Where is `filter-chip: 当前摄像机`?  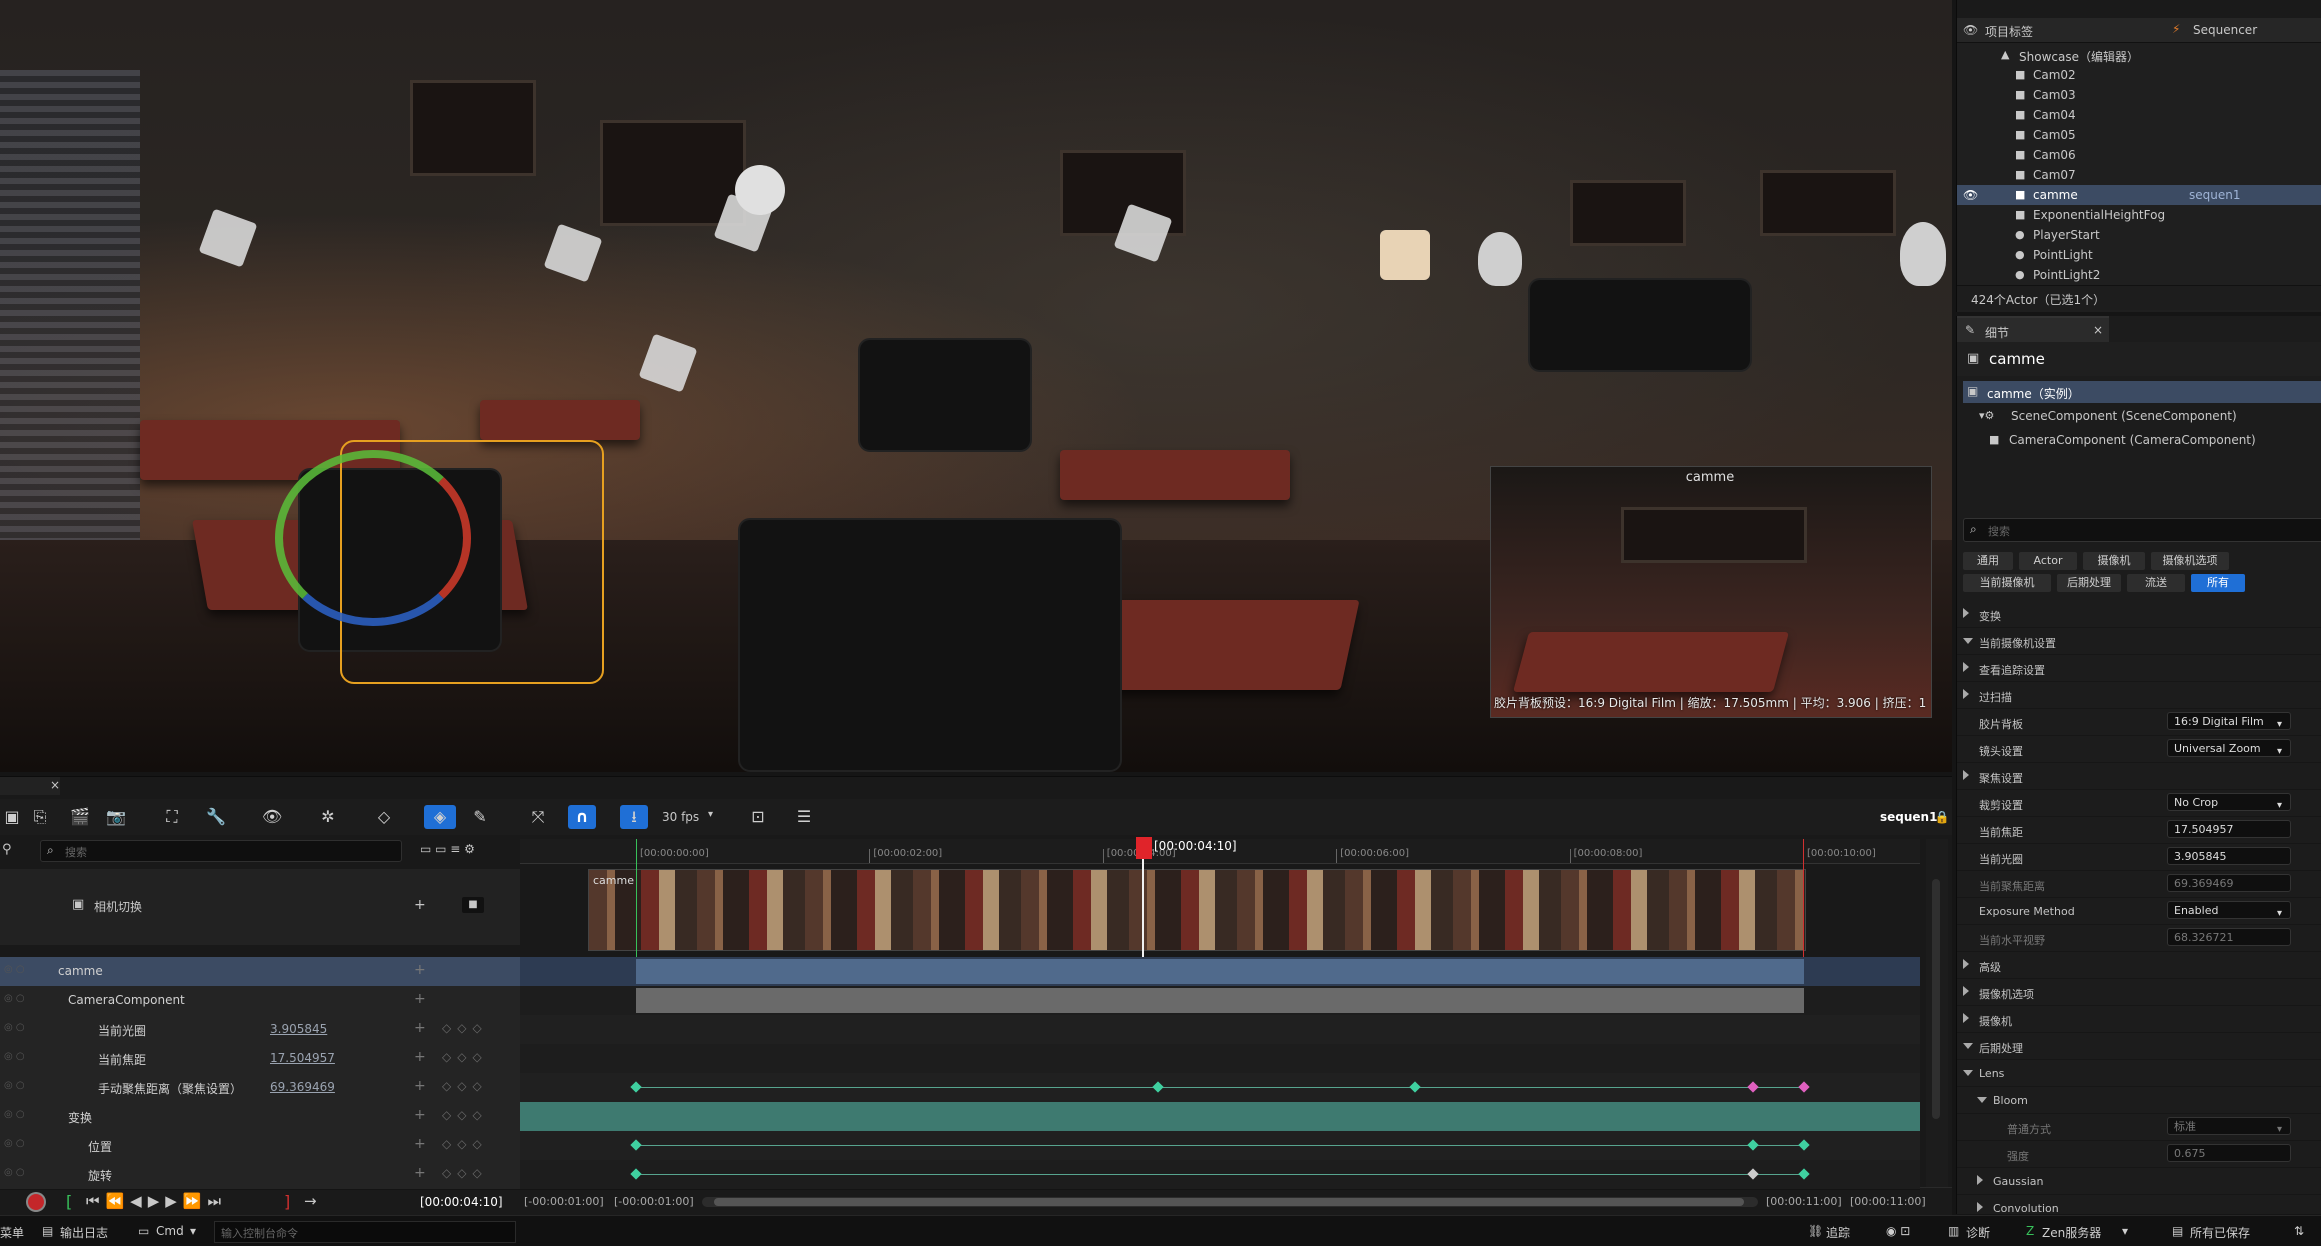 filter-chip: 当前摄像机 is located at coordinates (2007, 583).